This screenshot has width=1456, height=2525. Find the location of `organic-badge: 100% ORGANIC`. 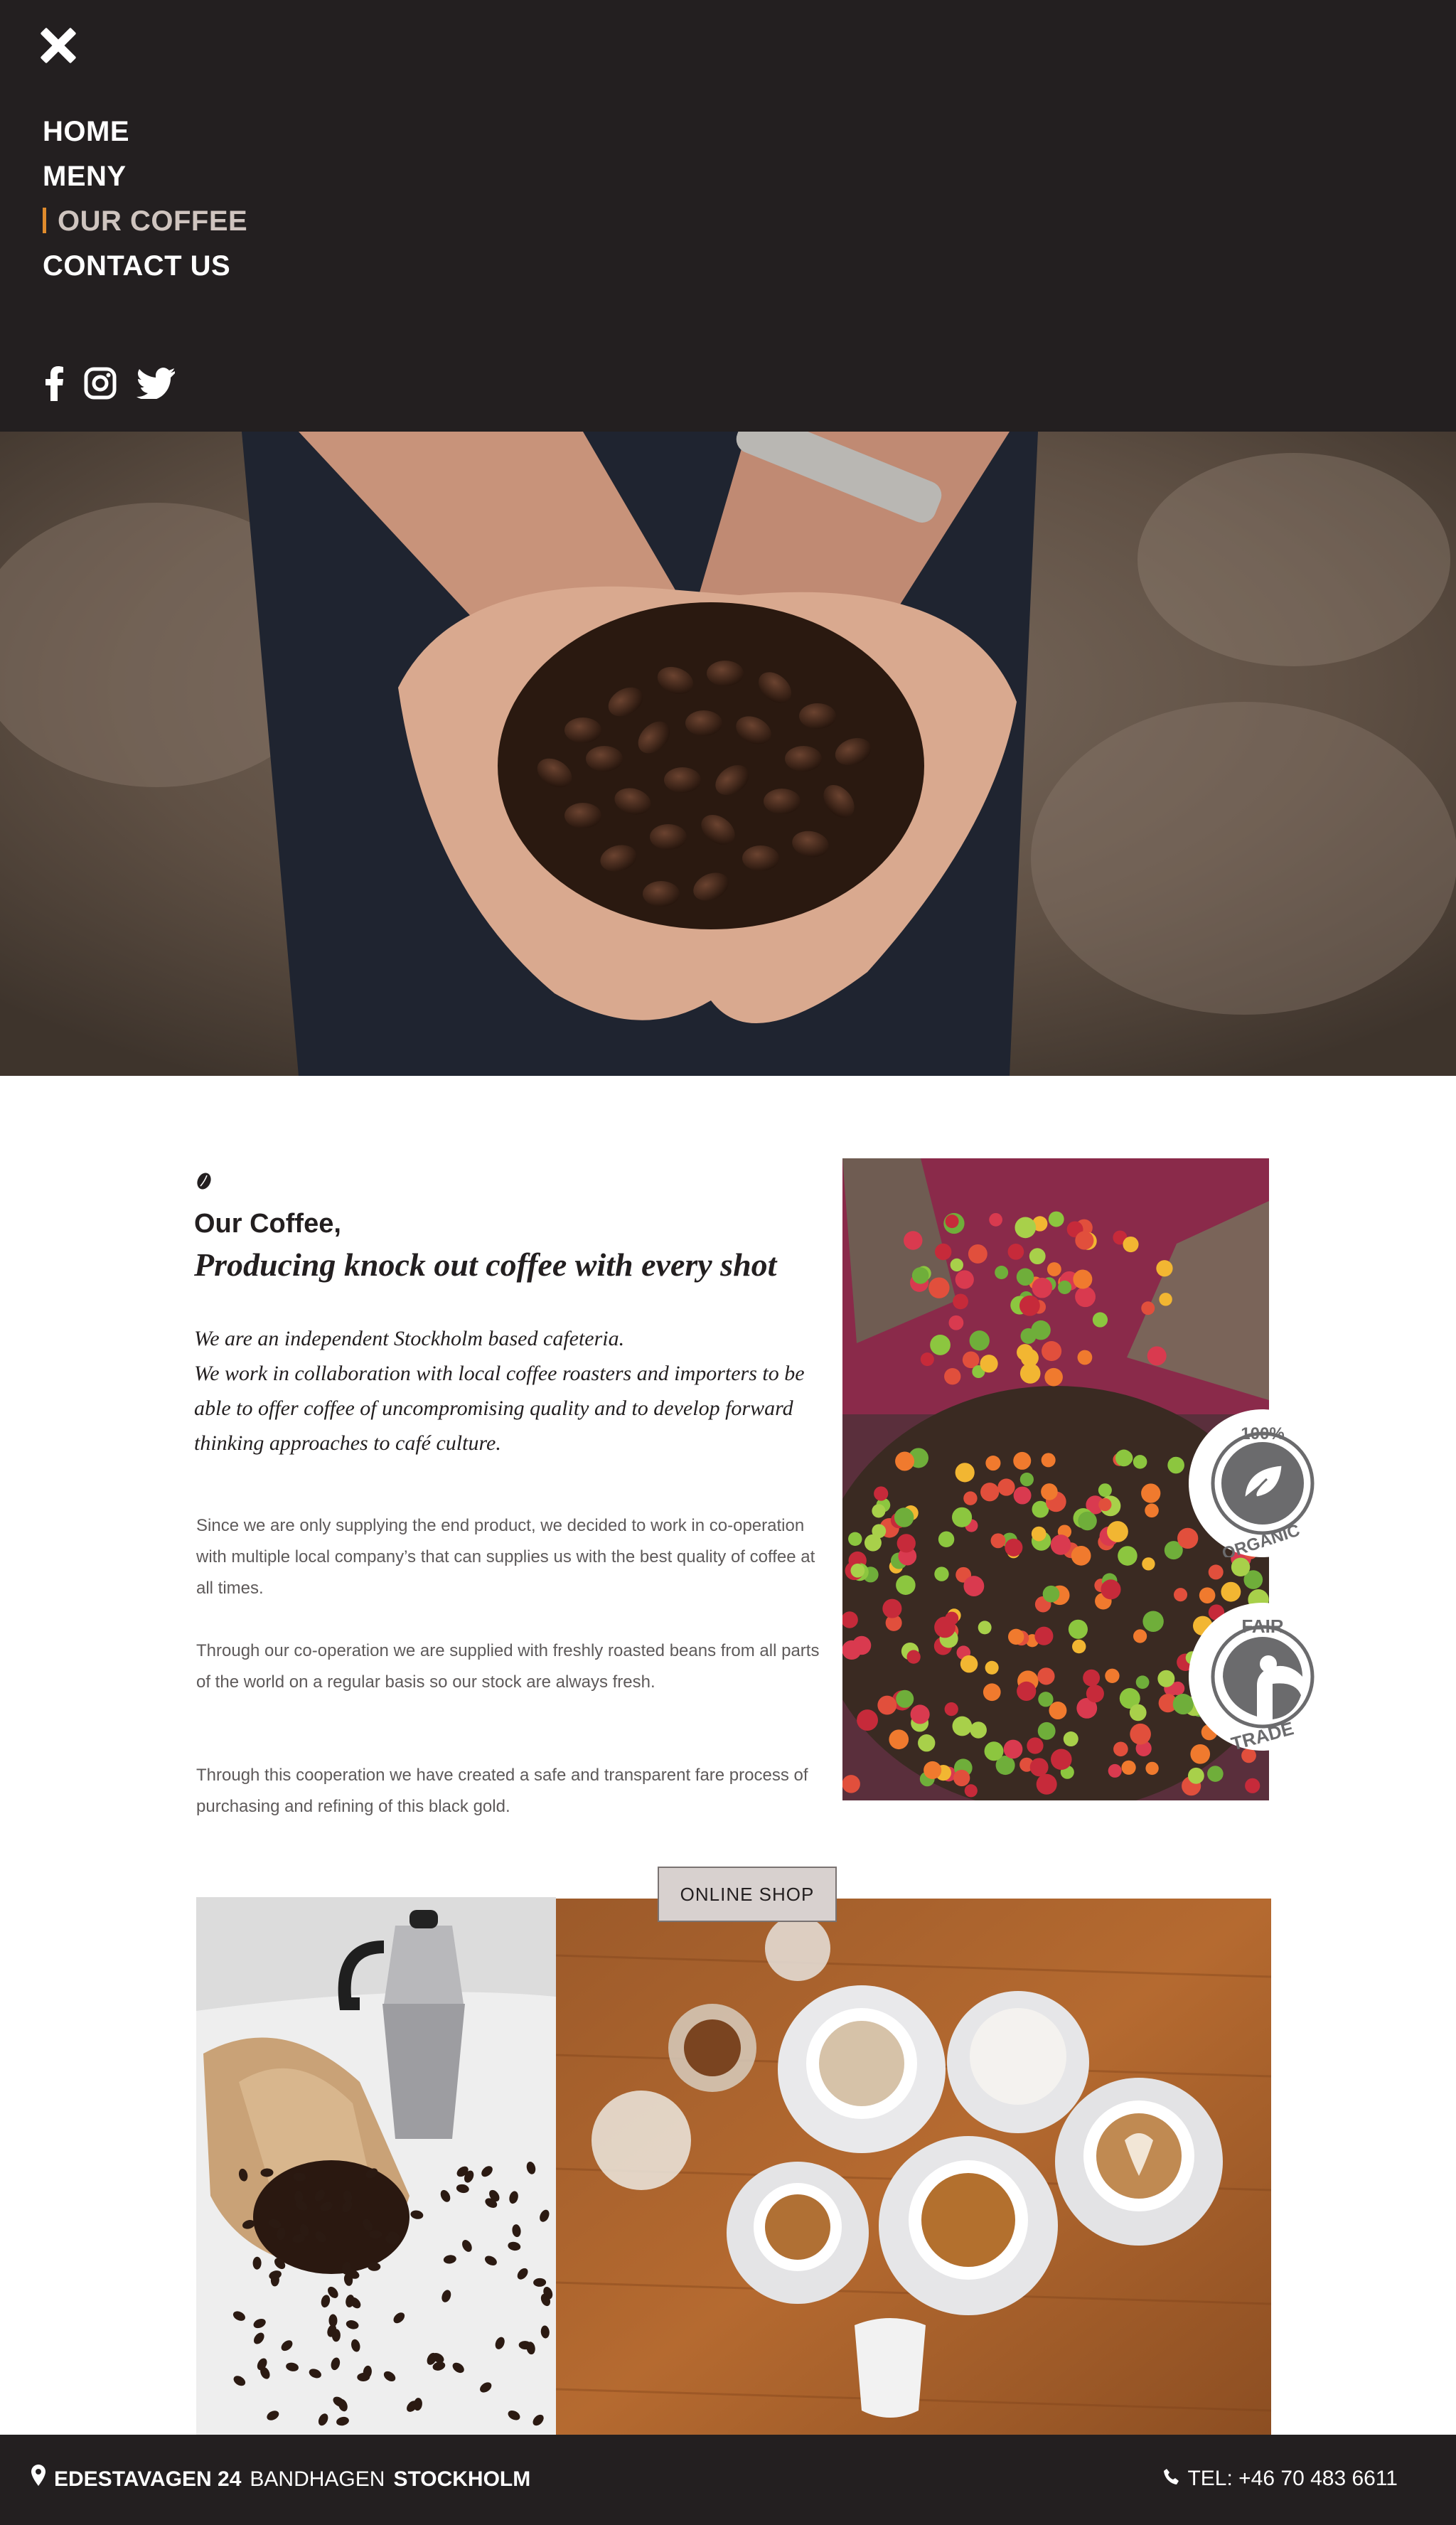

organic-badge: 100% ORGANIC is located at coordinates (1263, 1486).